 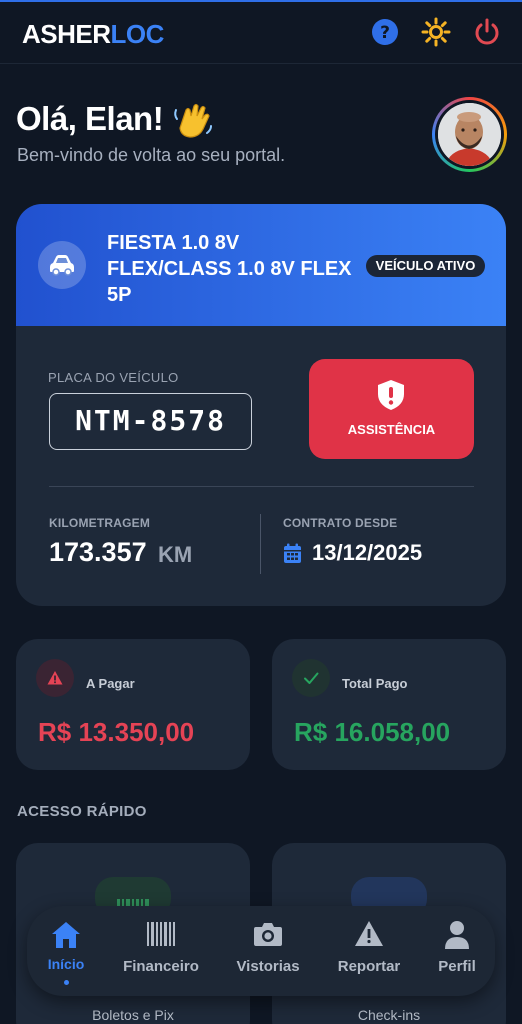 I want to click on greeting-subtitle: Bem-vindo de volta ao seu portal., so click(x=151, y=155).